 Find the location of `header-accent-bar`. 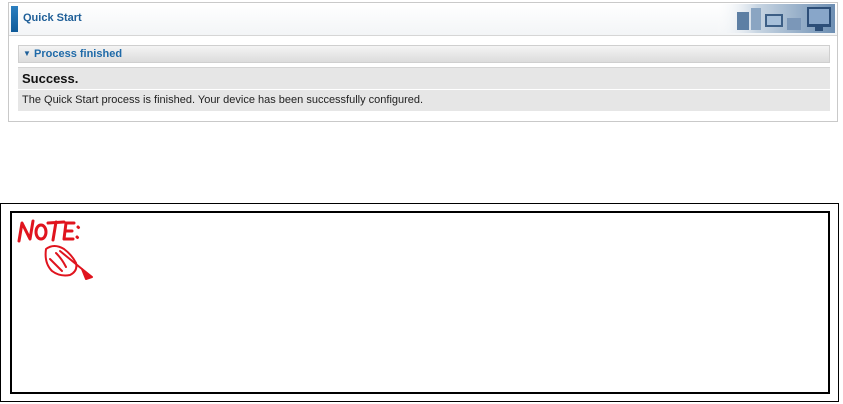

header-accent-bar is located at coordinates (14, 19).